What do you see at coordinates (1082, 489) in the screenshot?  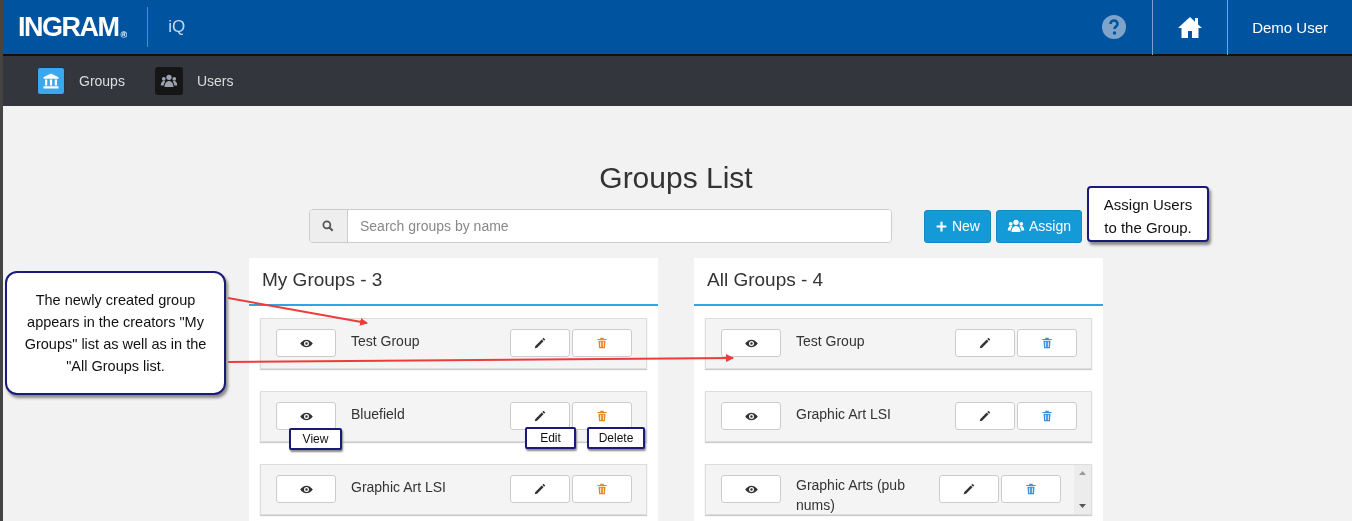 I see `scrollbar` at bounding box center [1082, 489].